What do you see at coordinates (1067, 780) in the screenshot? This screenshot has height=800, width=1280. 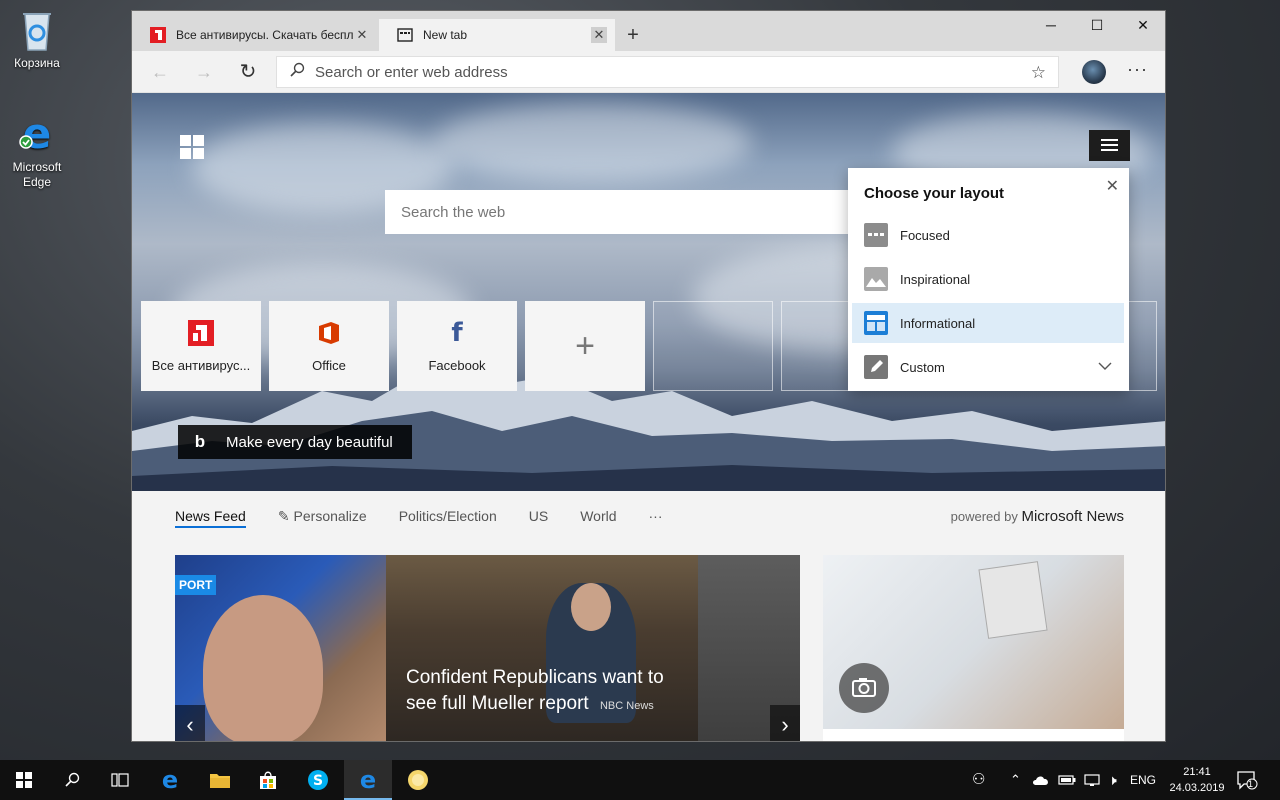 I see `battery-icon` at bounding box center [1067, 780].